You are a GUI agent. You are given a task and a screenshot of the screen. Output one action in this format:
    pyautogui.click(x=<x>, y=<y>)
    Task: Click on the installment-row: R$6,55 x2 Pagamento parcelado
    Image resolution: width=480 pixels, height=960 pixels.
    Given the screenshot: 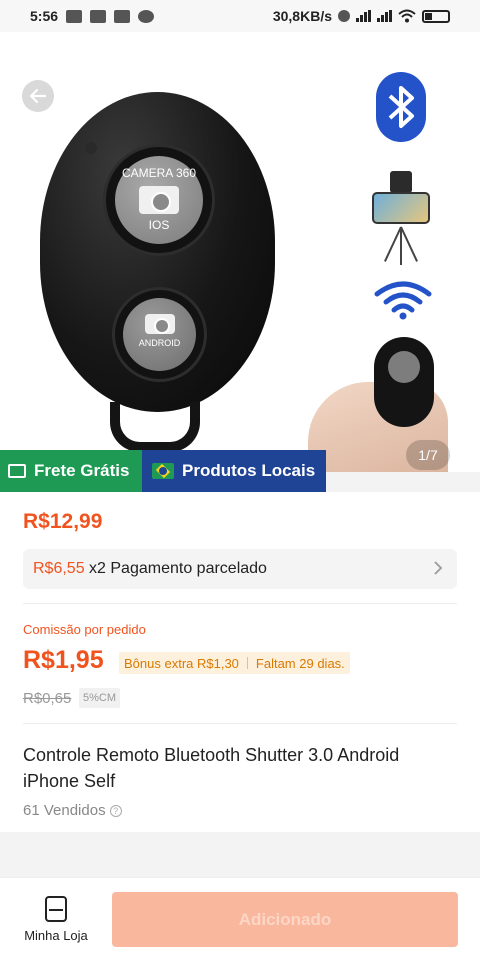 What is the action you would take?
    pyautogui.click(x=240, y=569)
    